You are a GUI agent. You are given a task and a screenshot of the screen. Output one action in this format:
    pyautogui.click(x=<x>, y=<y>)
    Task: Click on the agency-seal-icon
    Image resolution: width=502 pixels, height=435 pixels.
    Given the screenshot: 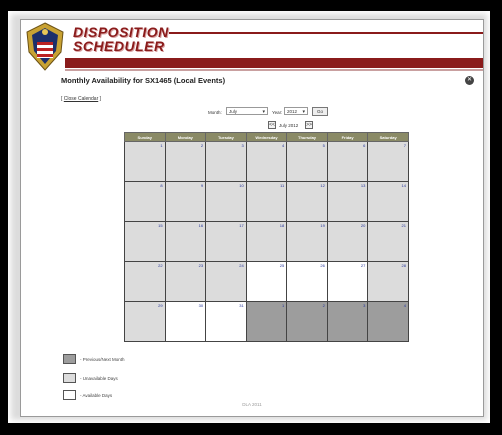 What is the action you would take?
    pyautogui.click(x=45, y=46)
    